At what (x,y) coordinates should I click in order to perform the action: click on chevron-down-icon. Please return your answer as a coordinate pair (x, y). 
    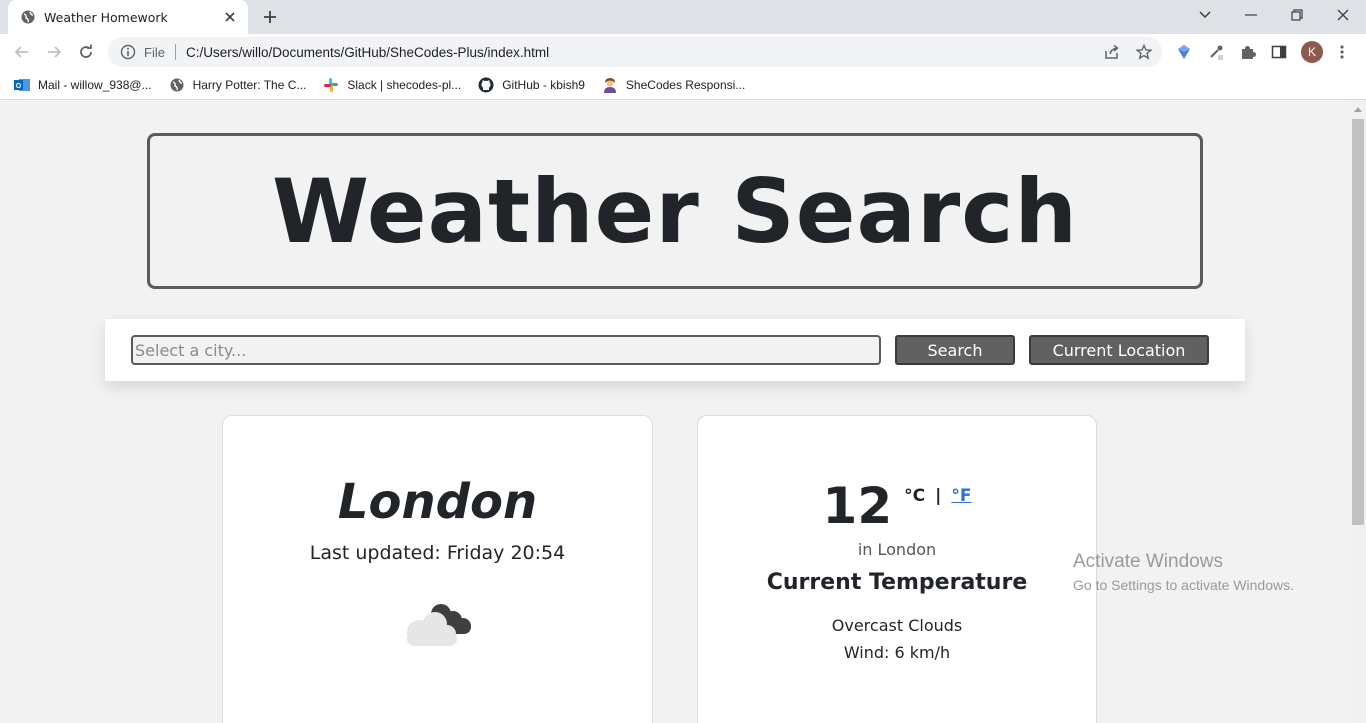
    Looking at the image, I should click on (1205, 15).